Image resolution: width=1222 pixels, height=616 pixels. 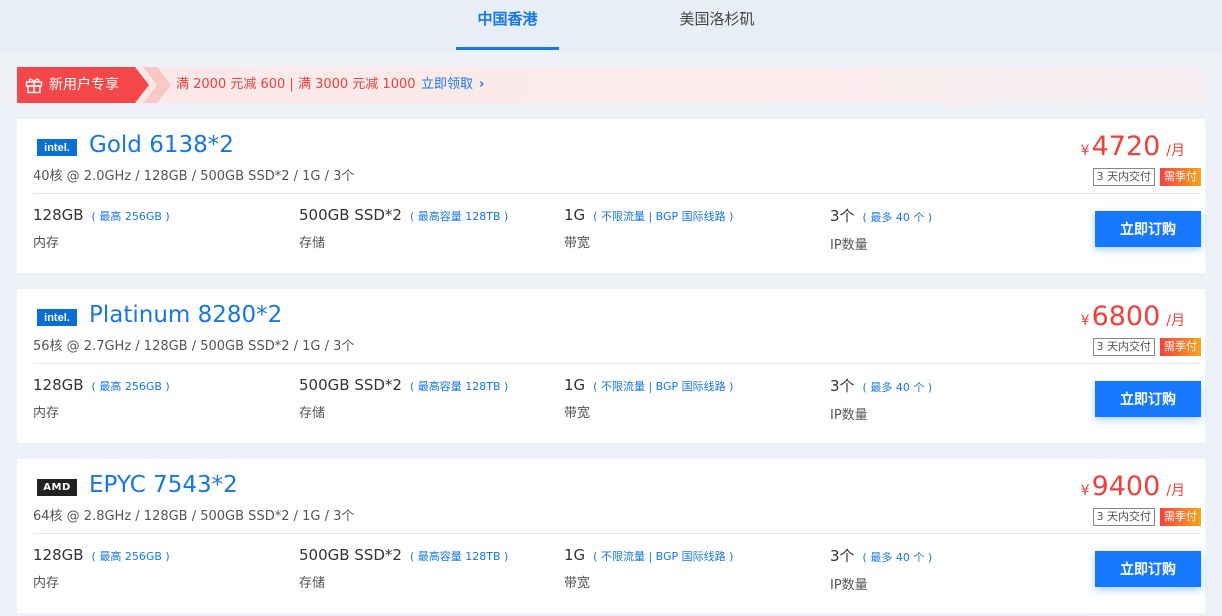 What do you see at coordinates (717, 26) in the screenshot?
I see `tab-los-angeles: 美国洛杉矶` at bounding box center [717, 26].